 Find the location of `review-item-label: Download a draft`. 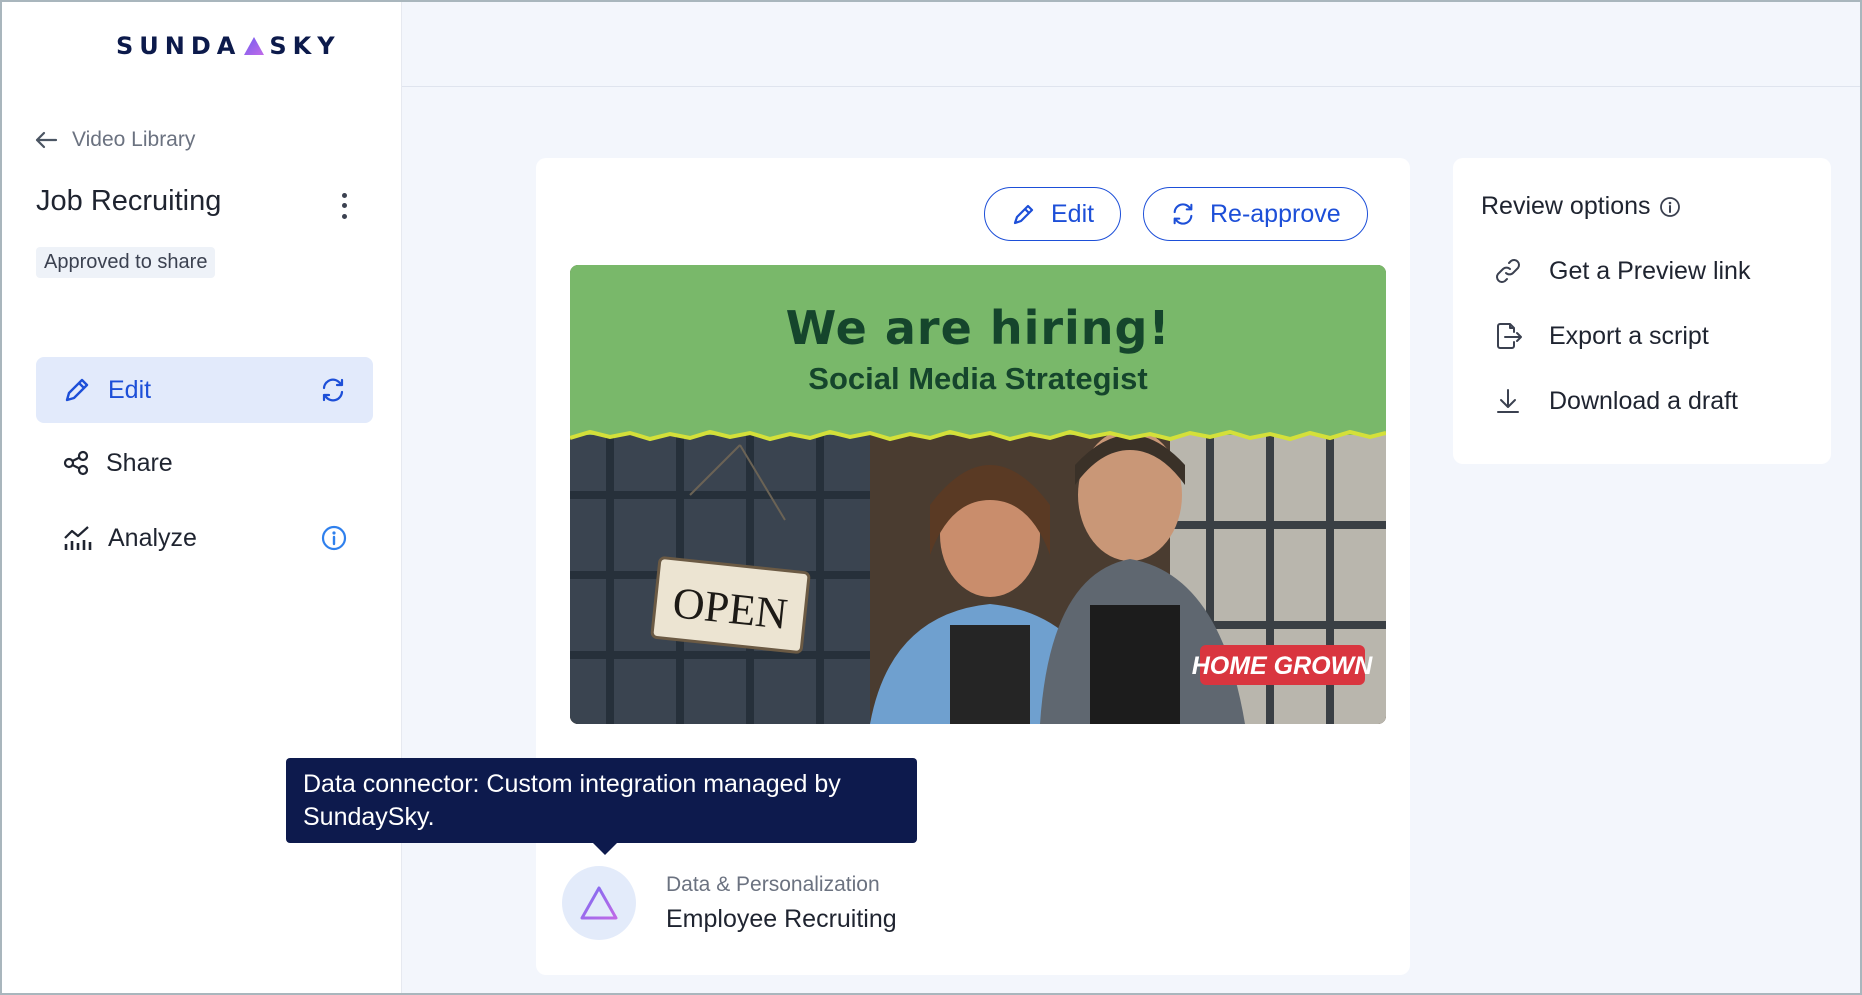

review-item-label: Download a draft is located at coordinates (1644, 400).